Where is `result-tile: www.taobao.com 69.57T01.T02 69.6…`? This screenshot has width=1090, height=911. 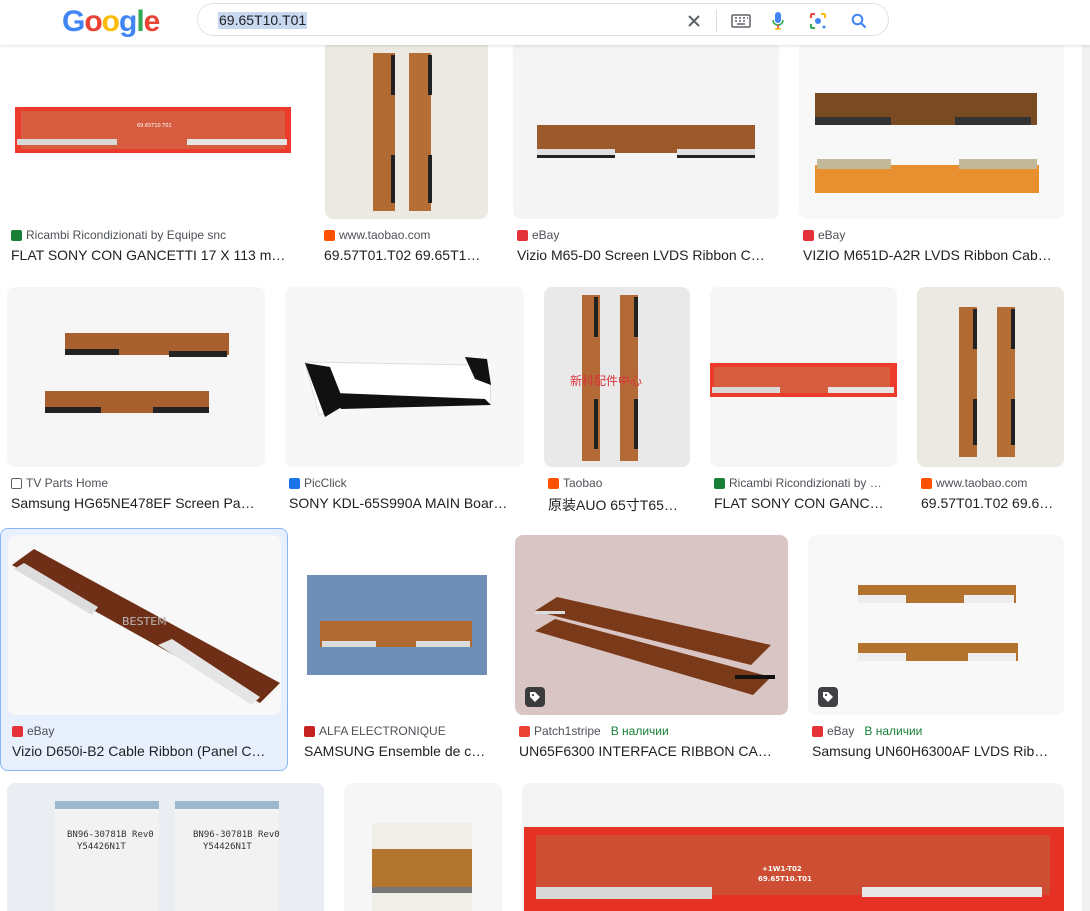
result-tile: www.taobao.com 69.57T01.T02 69.6… is located at coordinates (990, 401).